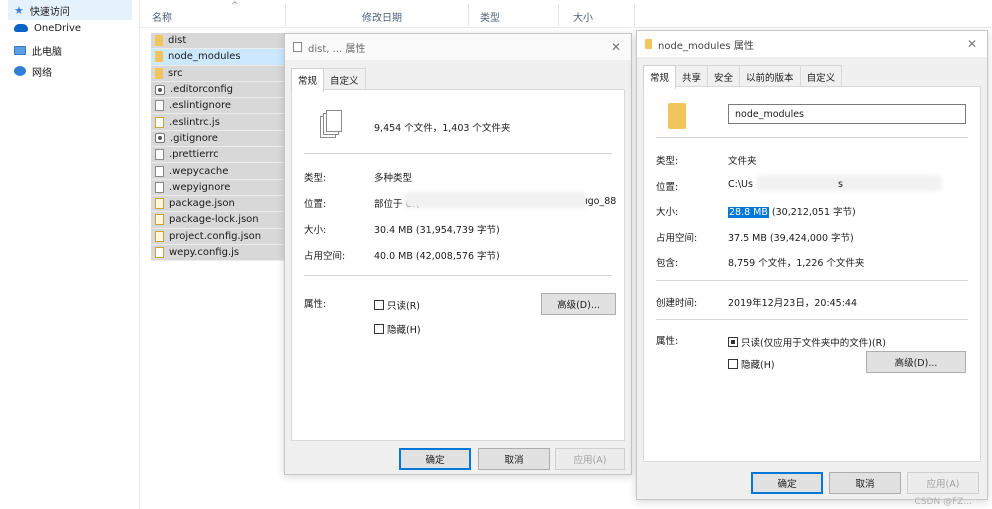  I want to click on file-name: .prettierrc, so click(194, 155).